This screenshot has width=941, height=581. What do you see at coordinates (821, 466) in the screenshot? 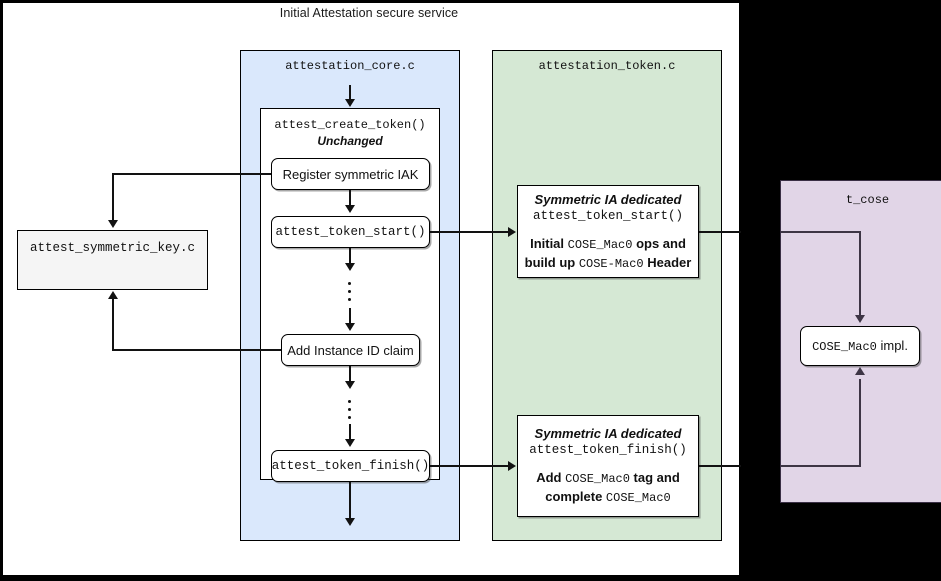
I see `connector-tcose-out-h` at bounding box center [821, 466].